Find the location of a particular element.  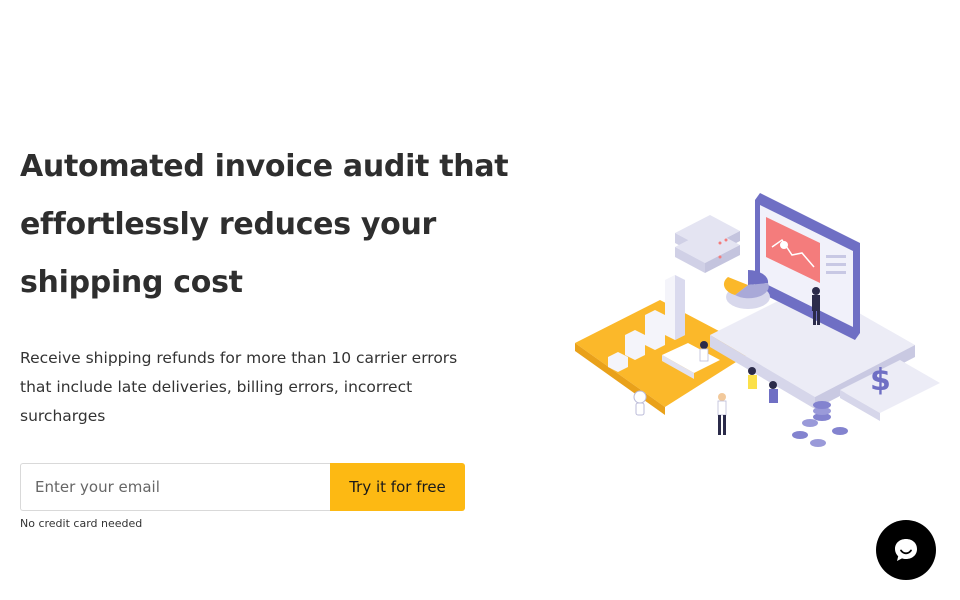

hero-subtitle-line: surcharges is located at coordinates (63, 416).